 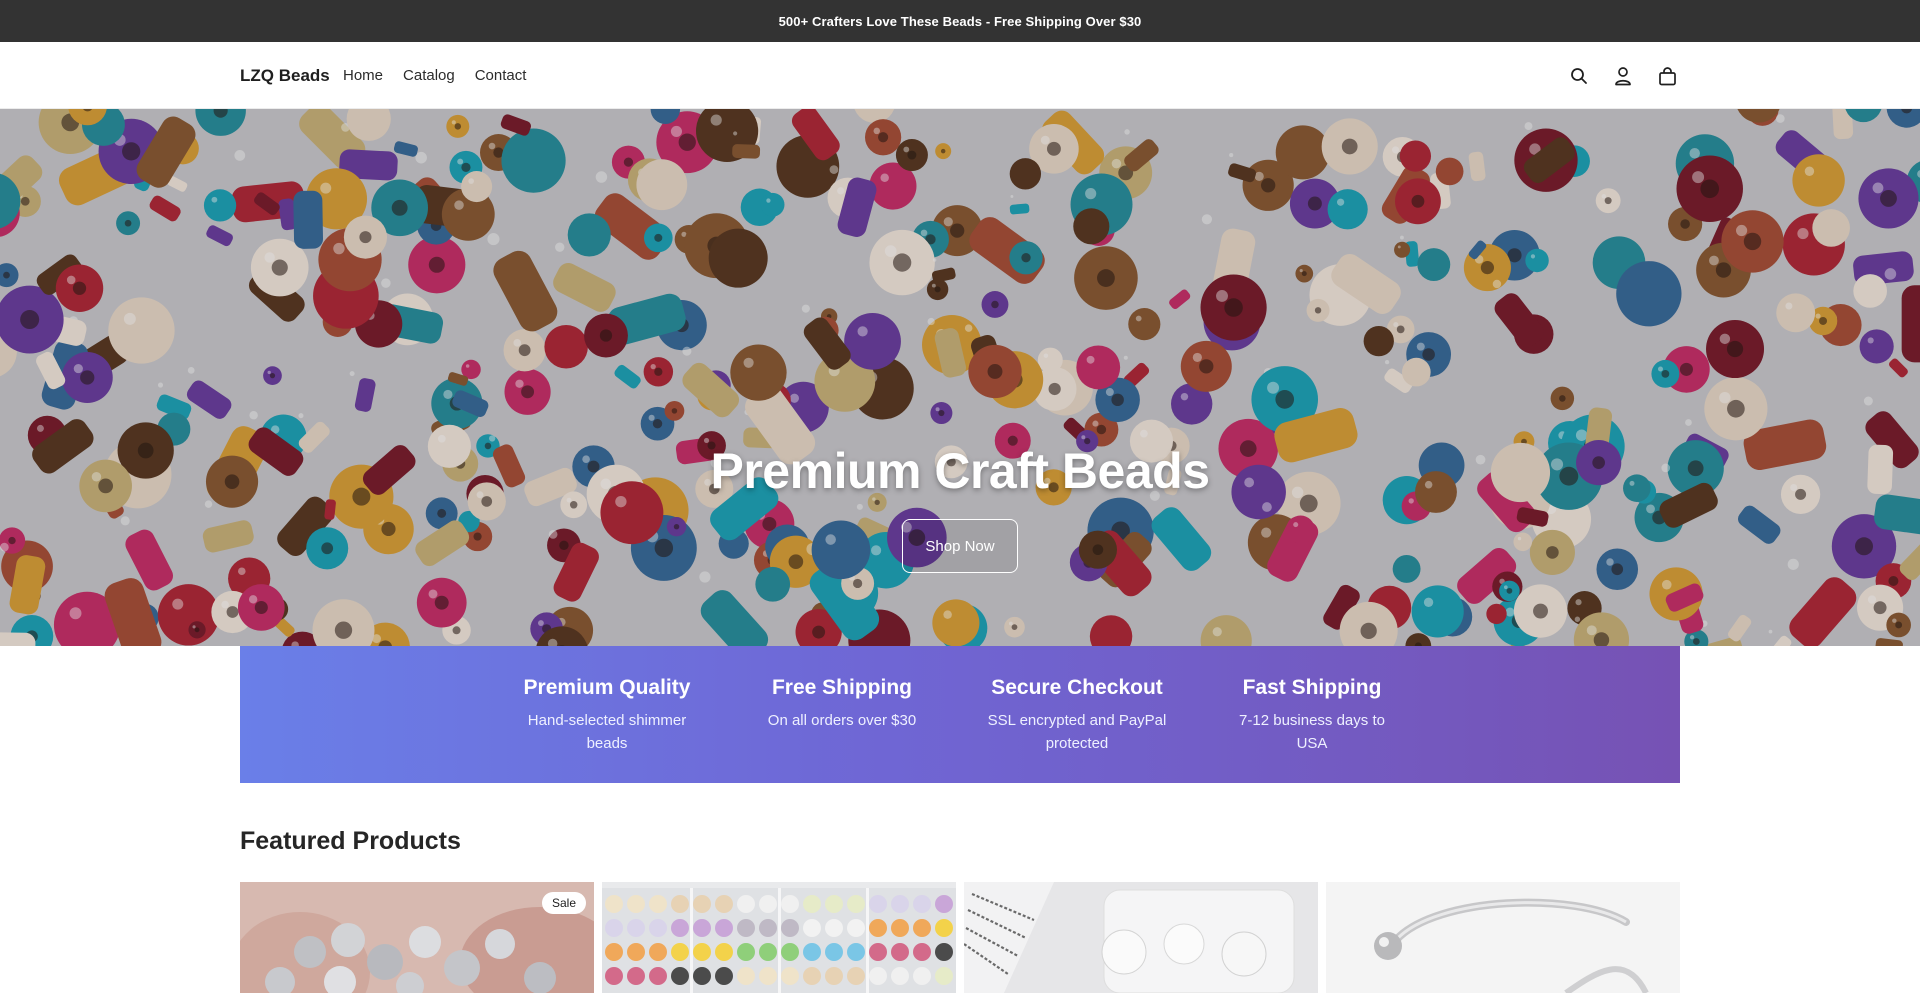 What do you see at coordinates (841, 687) in the screenshot?
I see `feature-title: Free Shipping` at bounding box center [841, 687].